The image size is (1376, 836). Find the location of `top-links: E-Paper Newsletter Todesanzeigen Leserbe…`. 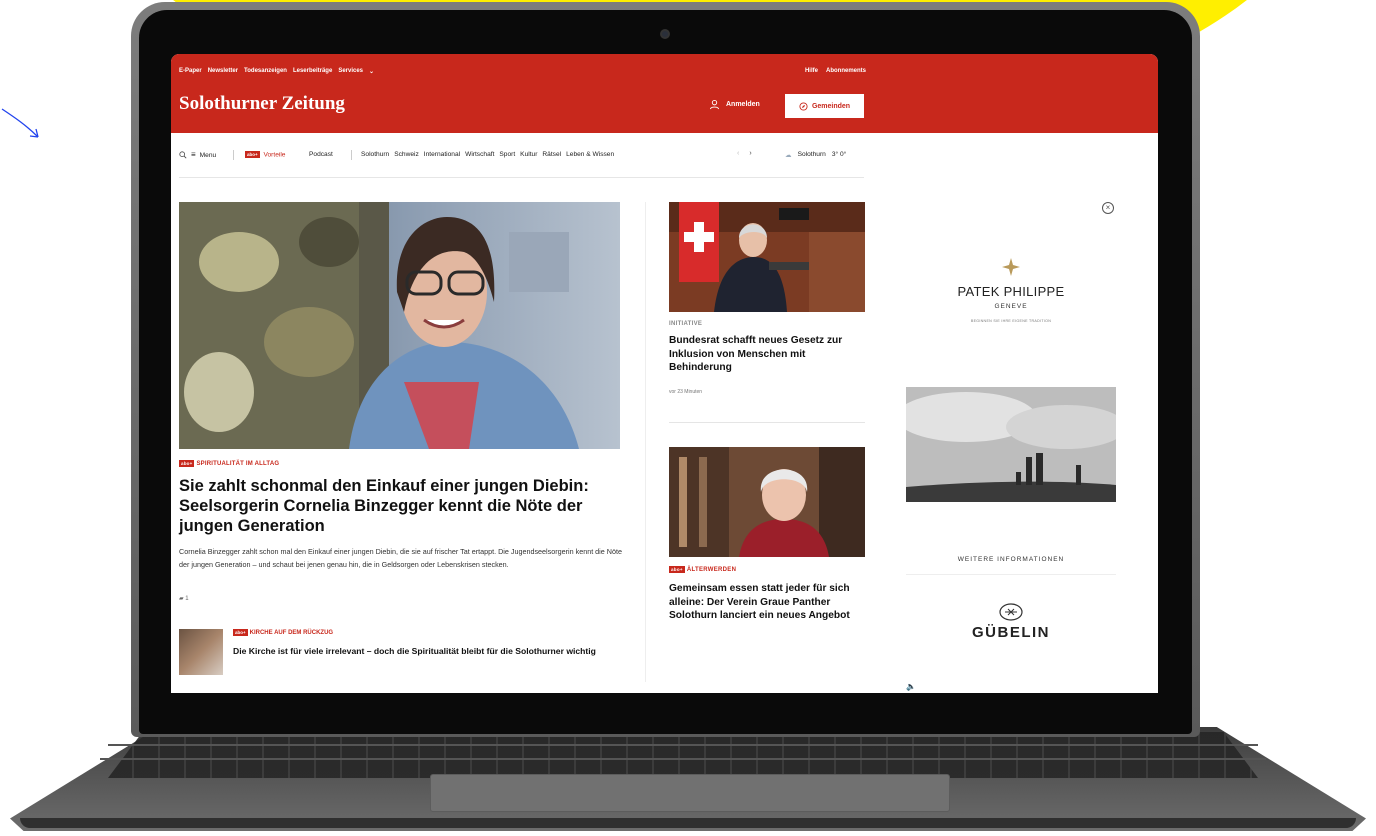

top-links: E-Paper Newsletter Todesanzeigen Leserbe… is located at coordinates (276, 71).